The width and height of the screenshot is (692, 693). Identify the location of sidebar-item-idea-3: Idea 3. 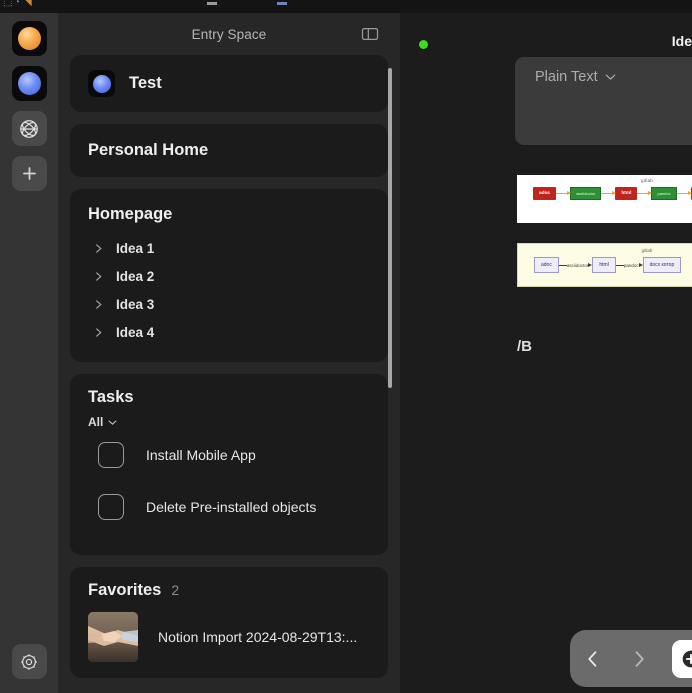
(229, 304).